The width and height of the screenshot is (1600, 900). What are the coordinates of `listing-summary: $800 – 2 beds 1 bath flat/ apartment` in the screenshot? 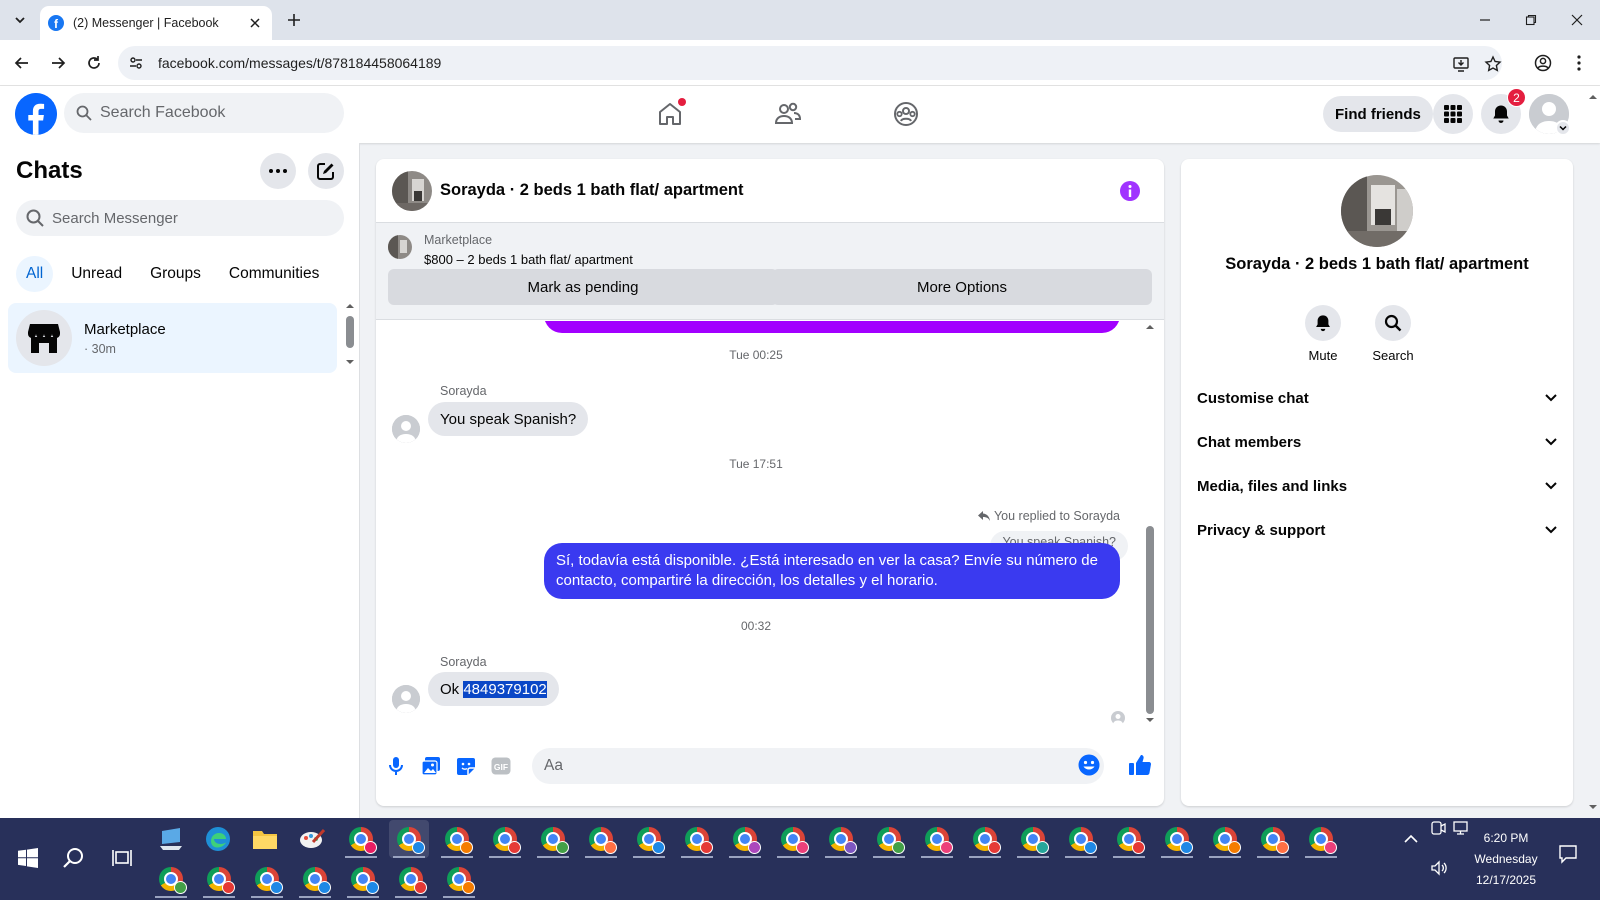 It's located at (528, 259).